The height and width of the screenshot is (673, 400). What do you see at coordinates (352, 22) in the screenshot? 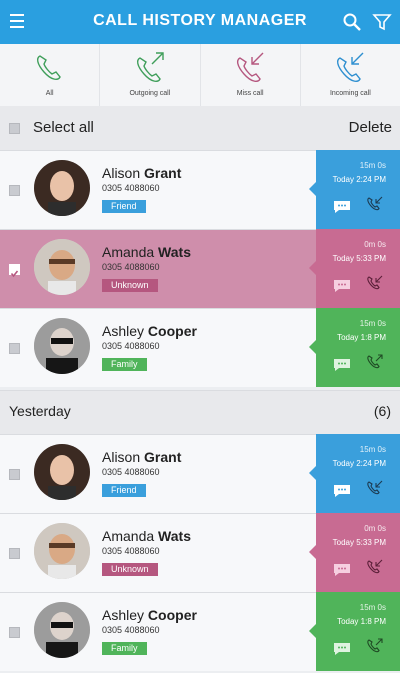
I see `search-icon` at bounding box center [352, 22].